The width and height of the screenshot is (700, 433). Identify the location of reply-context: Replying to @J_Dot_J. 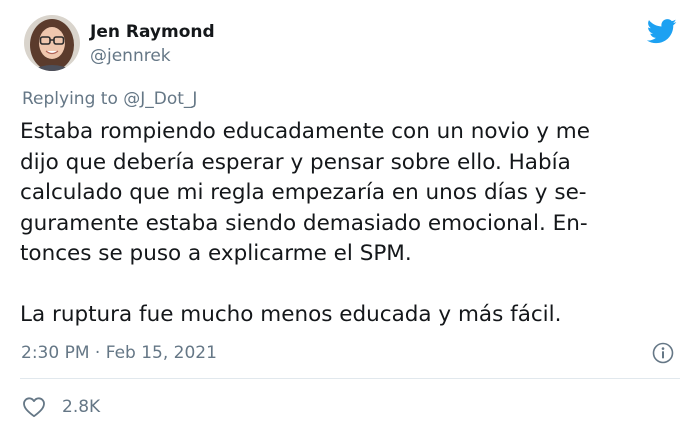
(109, 99).